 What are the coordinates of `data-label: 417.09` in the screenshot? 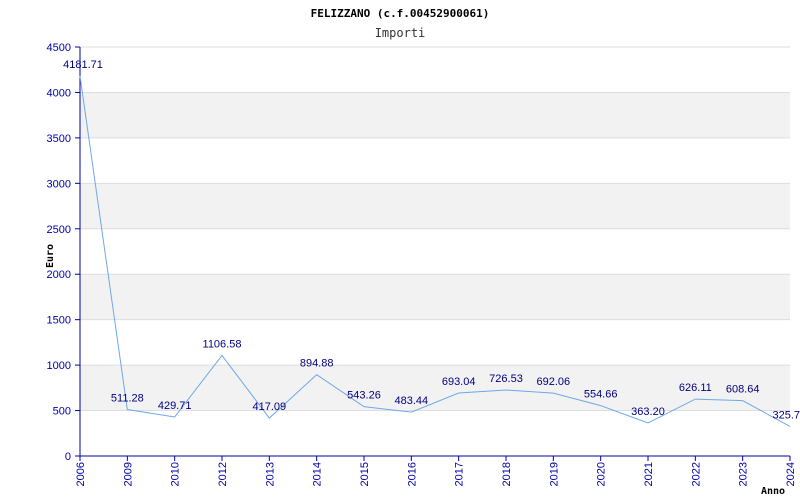 It's located at (270, 407).